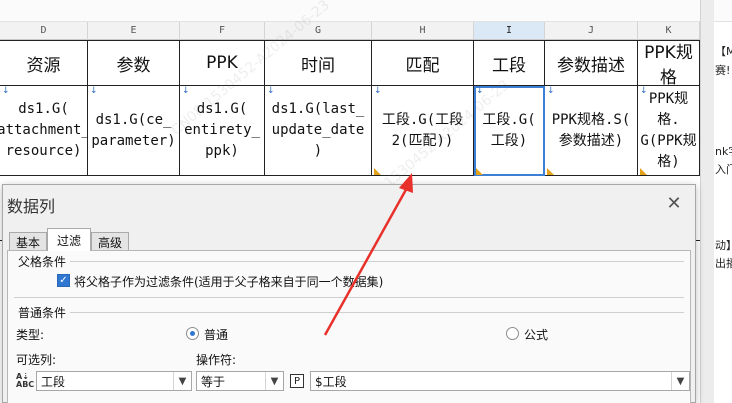  What do you see at coordinates (134, 131) in the screenshot?
I see `data-cell: ds1.G(ce_ parameter)` at bounding box center [134, 131].